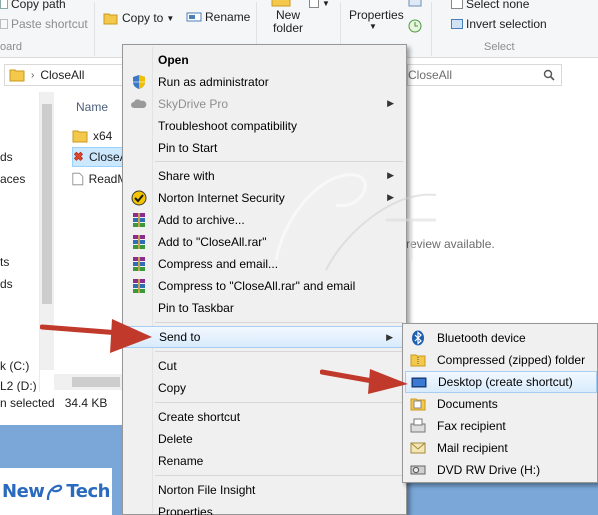 Image resolution: width=598 pixels, height=515 pixels. What do you see at coordinates (264, 308) in the screenshot?
I see `menu-item-pin-to-taskbar: Pin to Taskbar` at bounding box center [264, 308].